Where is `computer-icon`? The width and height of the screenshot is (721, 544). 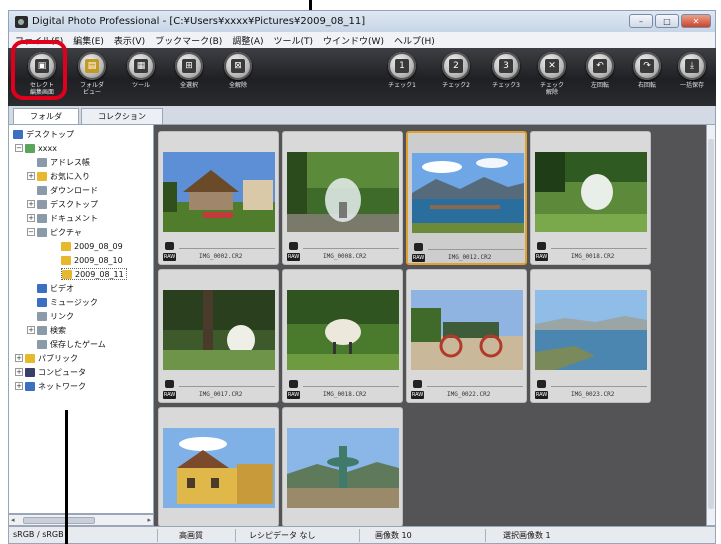 computer-icon is located at coordinates (30, 372).